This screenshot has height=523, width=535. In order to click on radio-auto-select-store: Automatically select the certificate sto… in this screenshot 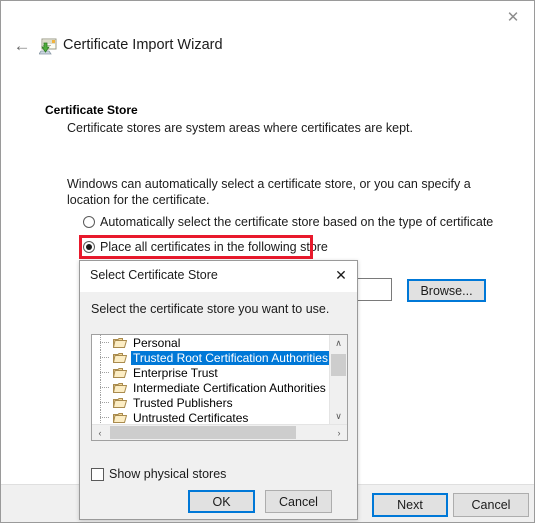, I will do `click(288, 222)`.